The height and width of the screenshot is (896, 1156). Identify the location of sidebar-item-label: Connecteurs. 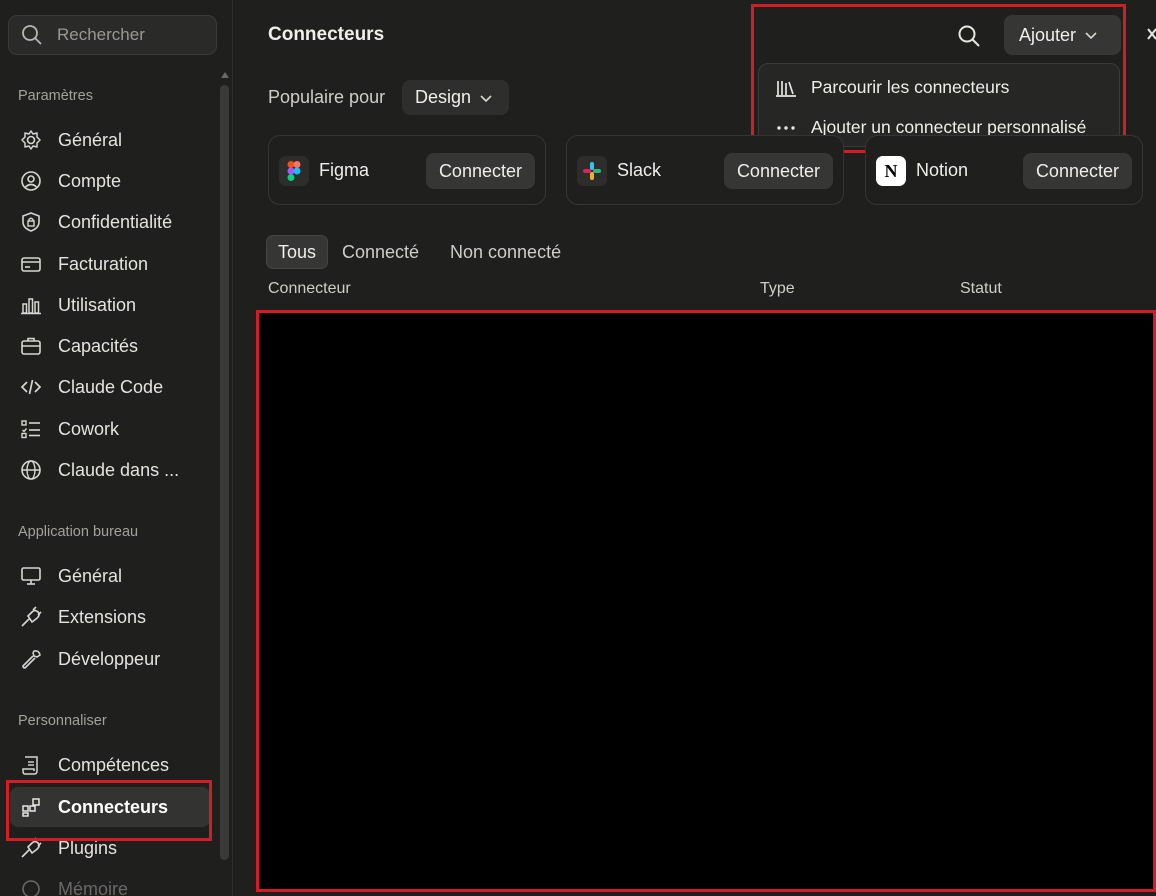
(113, 806).